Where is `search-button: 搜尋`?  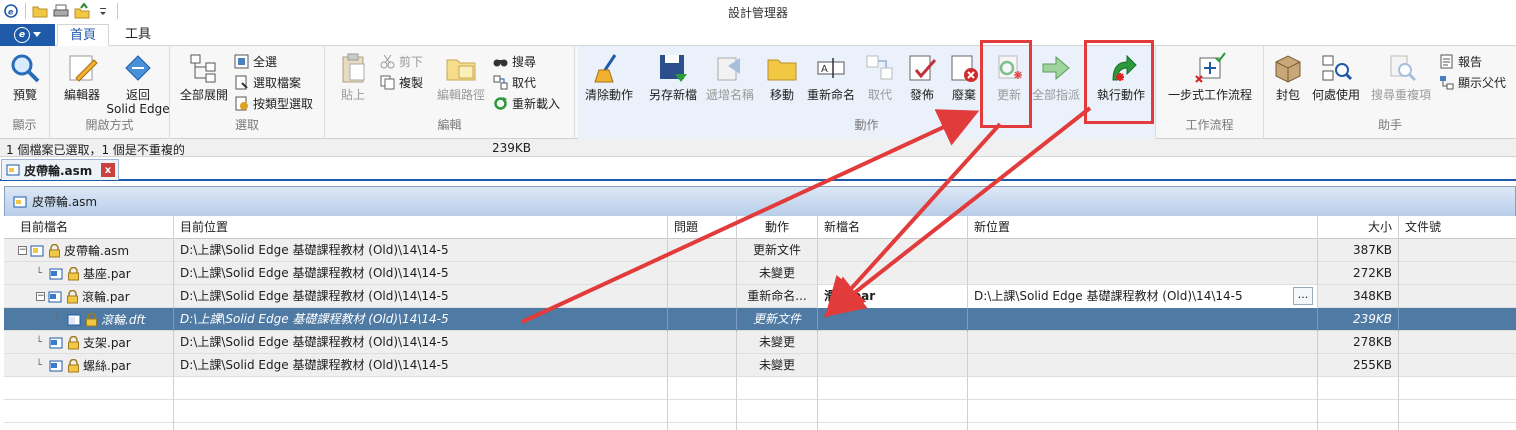 search-button: 搜尋 is located at coordinates (514, 61).